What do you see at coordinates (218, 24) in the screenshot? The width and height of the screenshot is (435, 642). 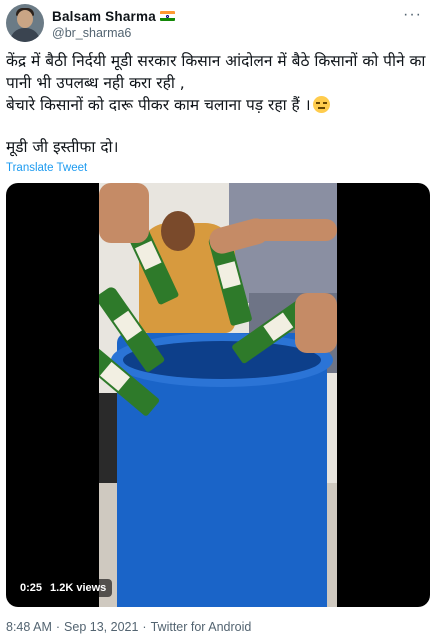 I see `tweet-header: Balsam Sharma @br_sharma6 ···` at bounding box center [218, 24].